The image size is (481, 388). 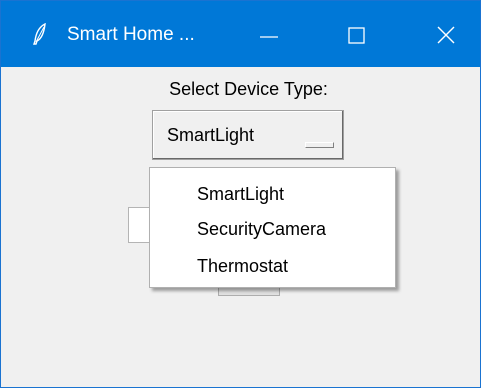 I want to click on device-type-label: Select Device Type:, so click(x=248, y=89).